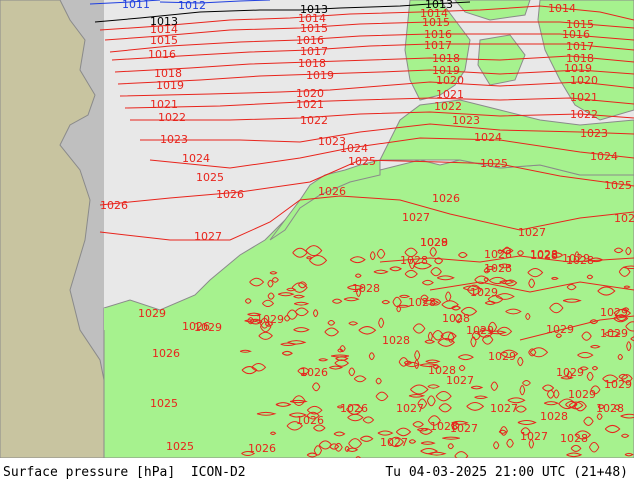 This screenshot has height=490, width=634. What do you see at coordinates (162, 54) in the screenshot?
I see `isobar-label-1016: 1016` at bounding box center [162, 54].